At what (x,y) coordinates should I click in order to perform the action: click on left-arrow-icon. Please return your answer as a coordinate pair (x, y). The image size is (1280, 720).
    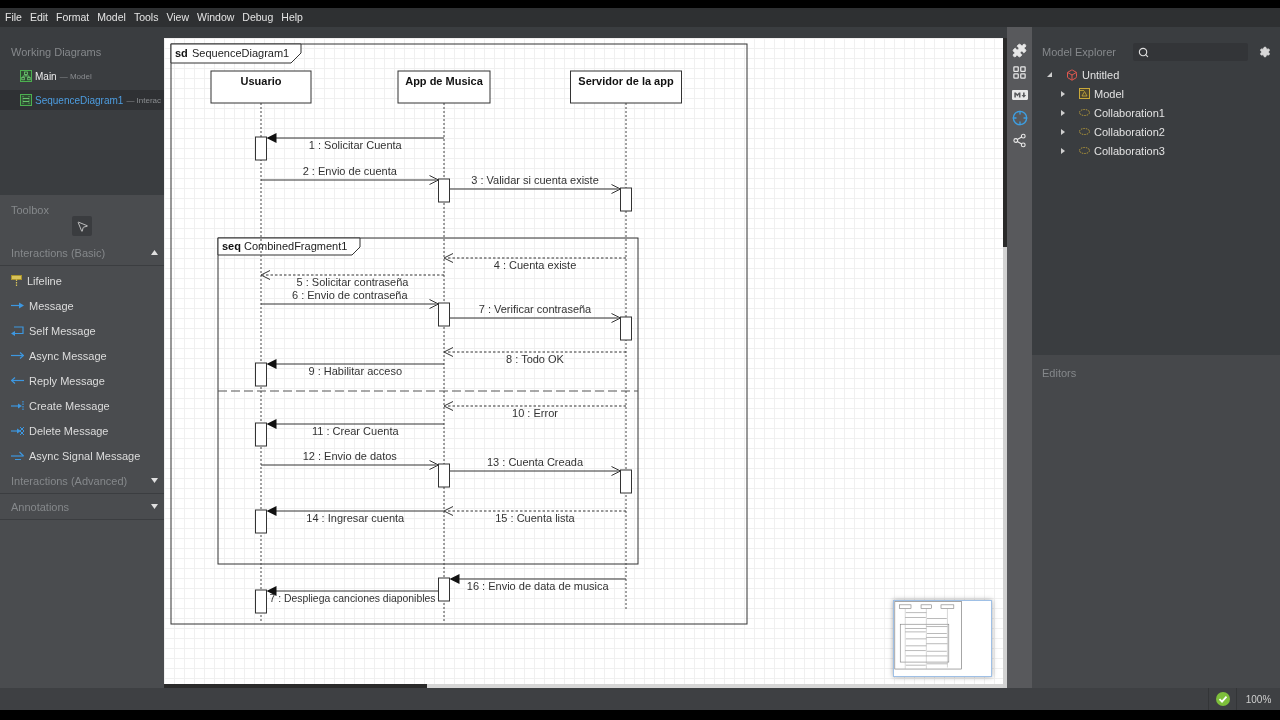
    Looking at the image, I should click on (17, 380).